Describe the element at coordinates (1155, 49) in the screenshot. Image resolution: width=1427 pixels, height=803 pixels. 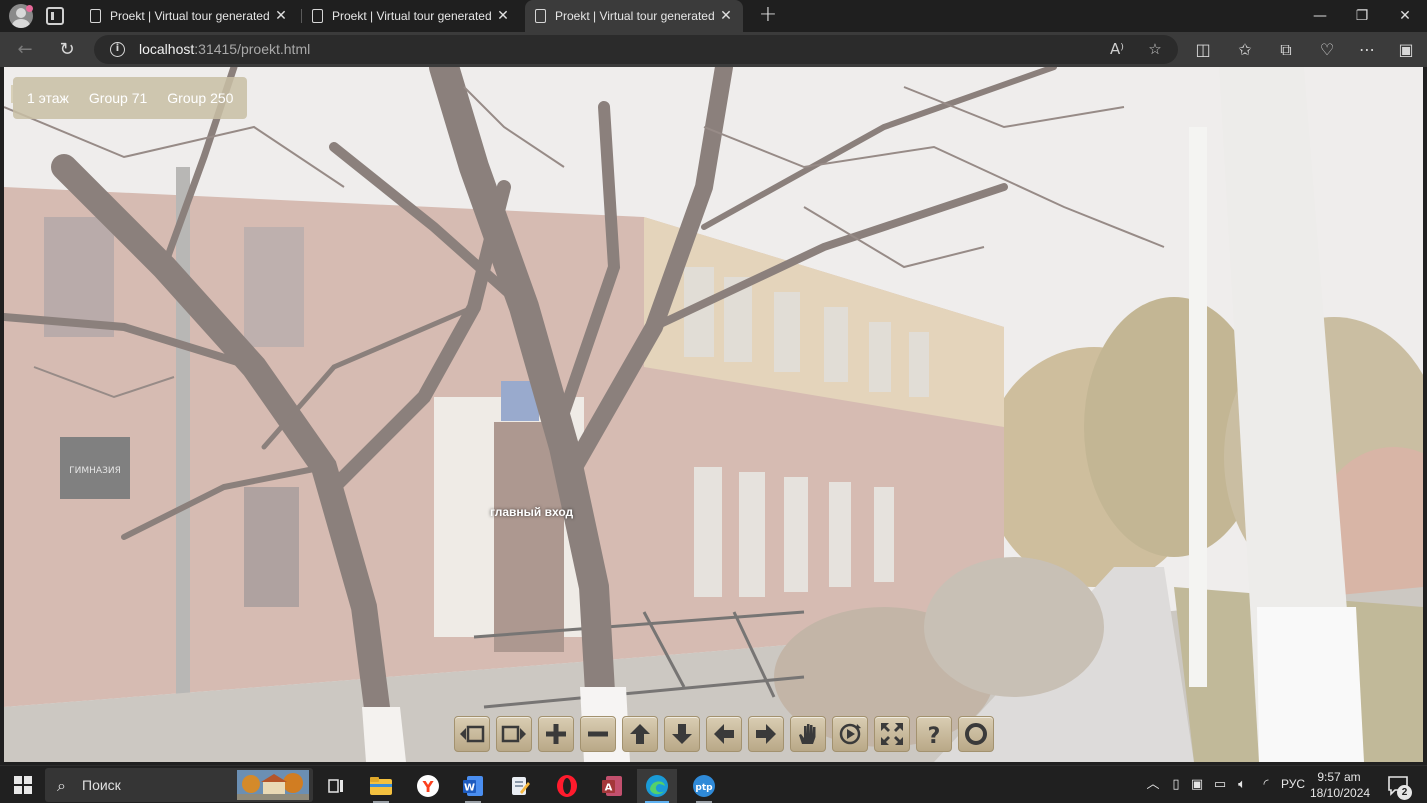
I see `favorite-star-icon: ☆` at that location.